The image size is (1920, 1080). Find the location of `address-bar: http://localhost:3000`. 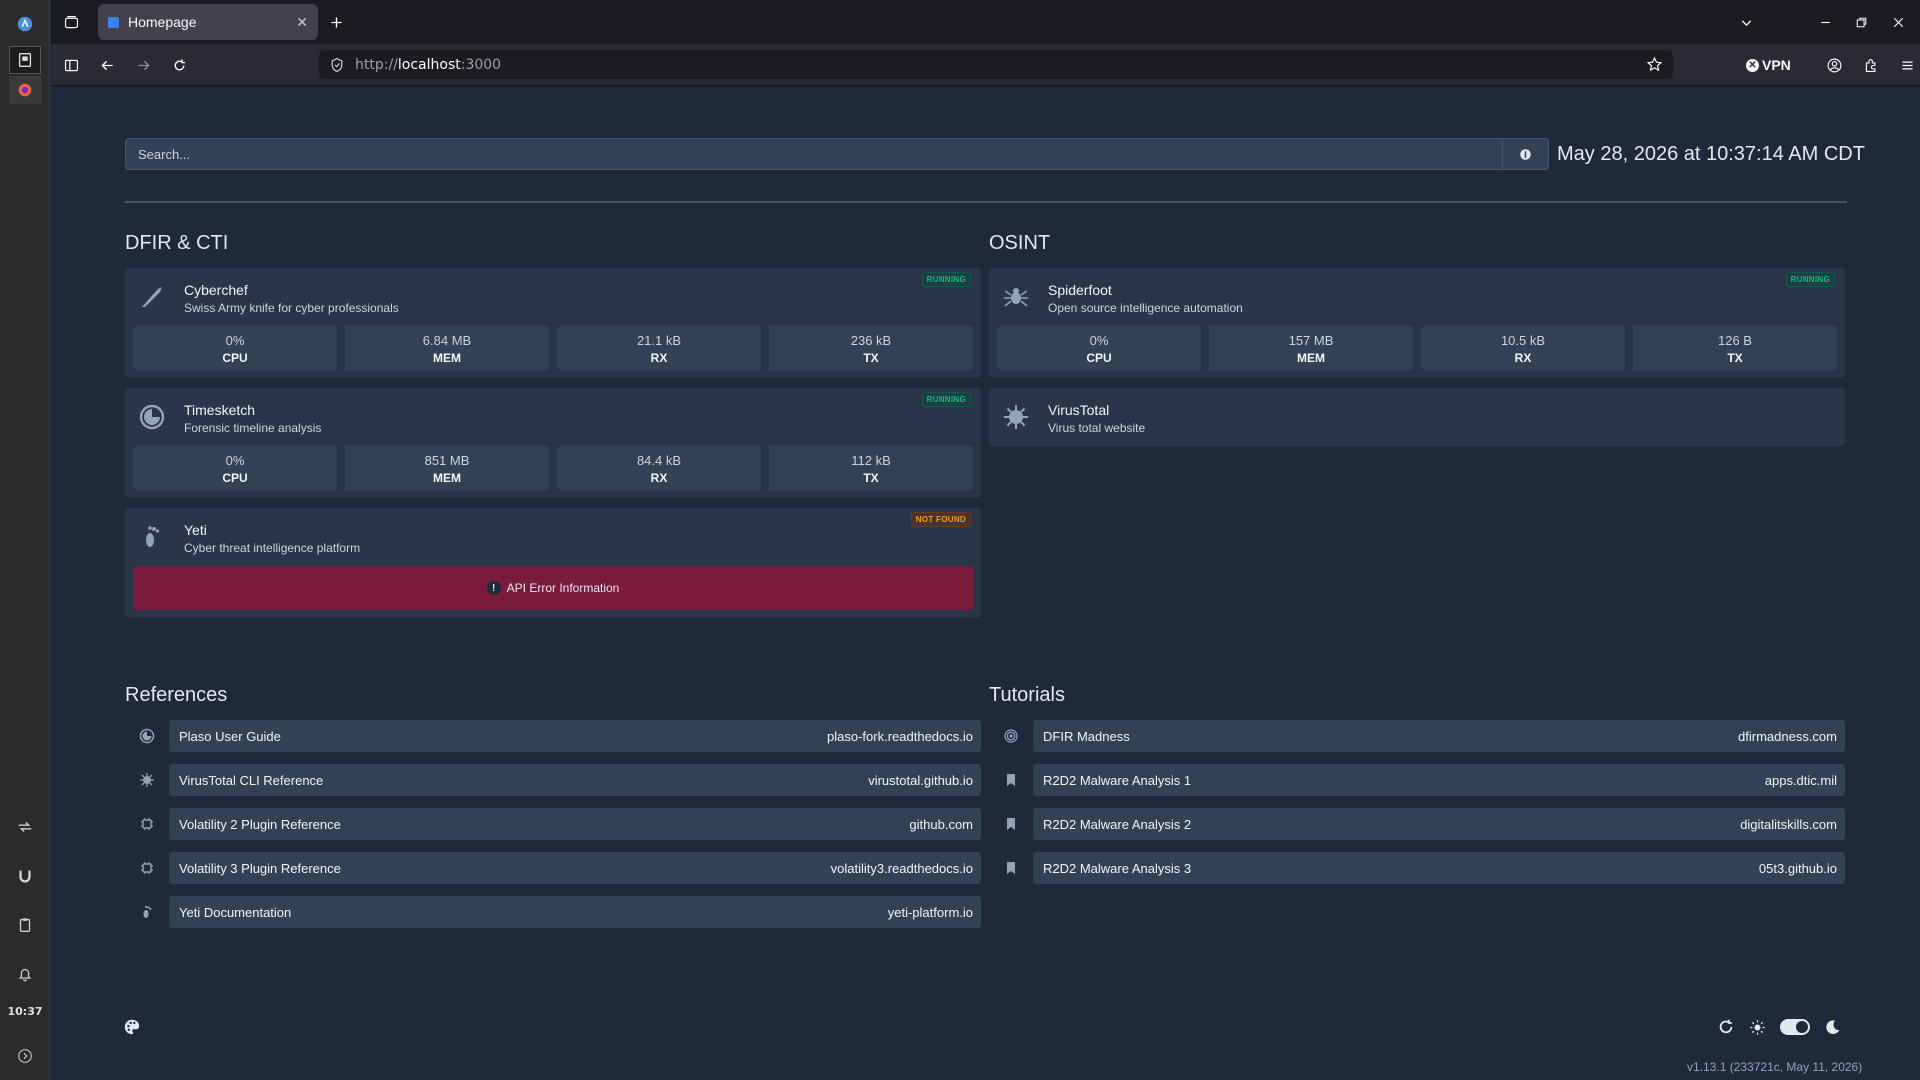

address-bar: http://localhost:3000 is located at coordinates (996, 64).